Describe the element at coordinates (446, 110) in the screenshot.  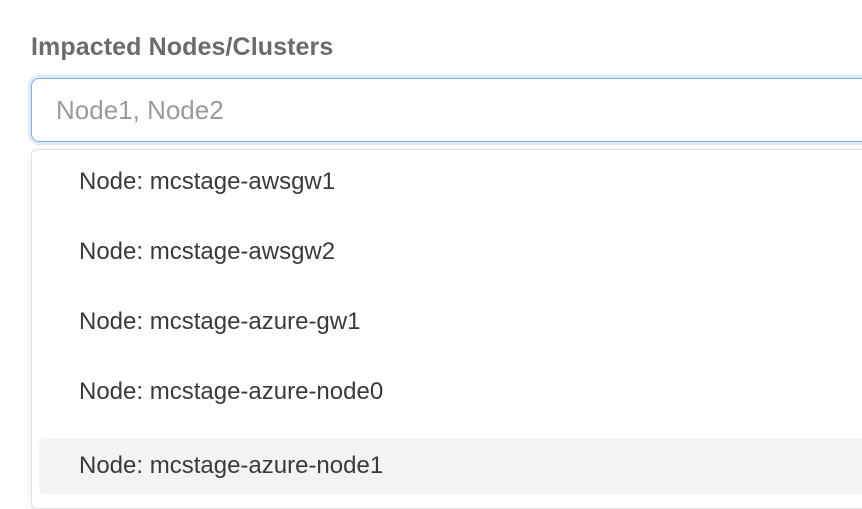
I see `impacted-nodes-input` at that location.